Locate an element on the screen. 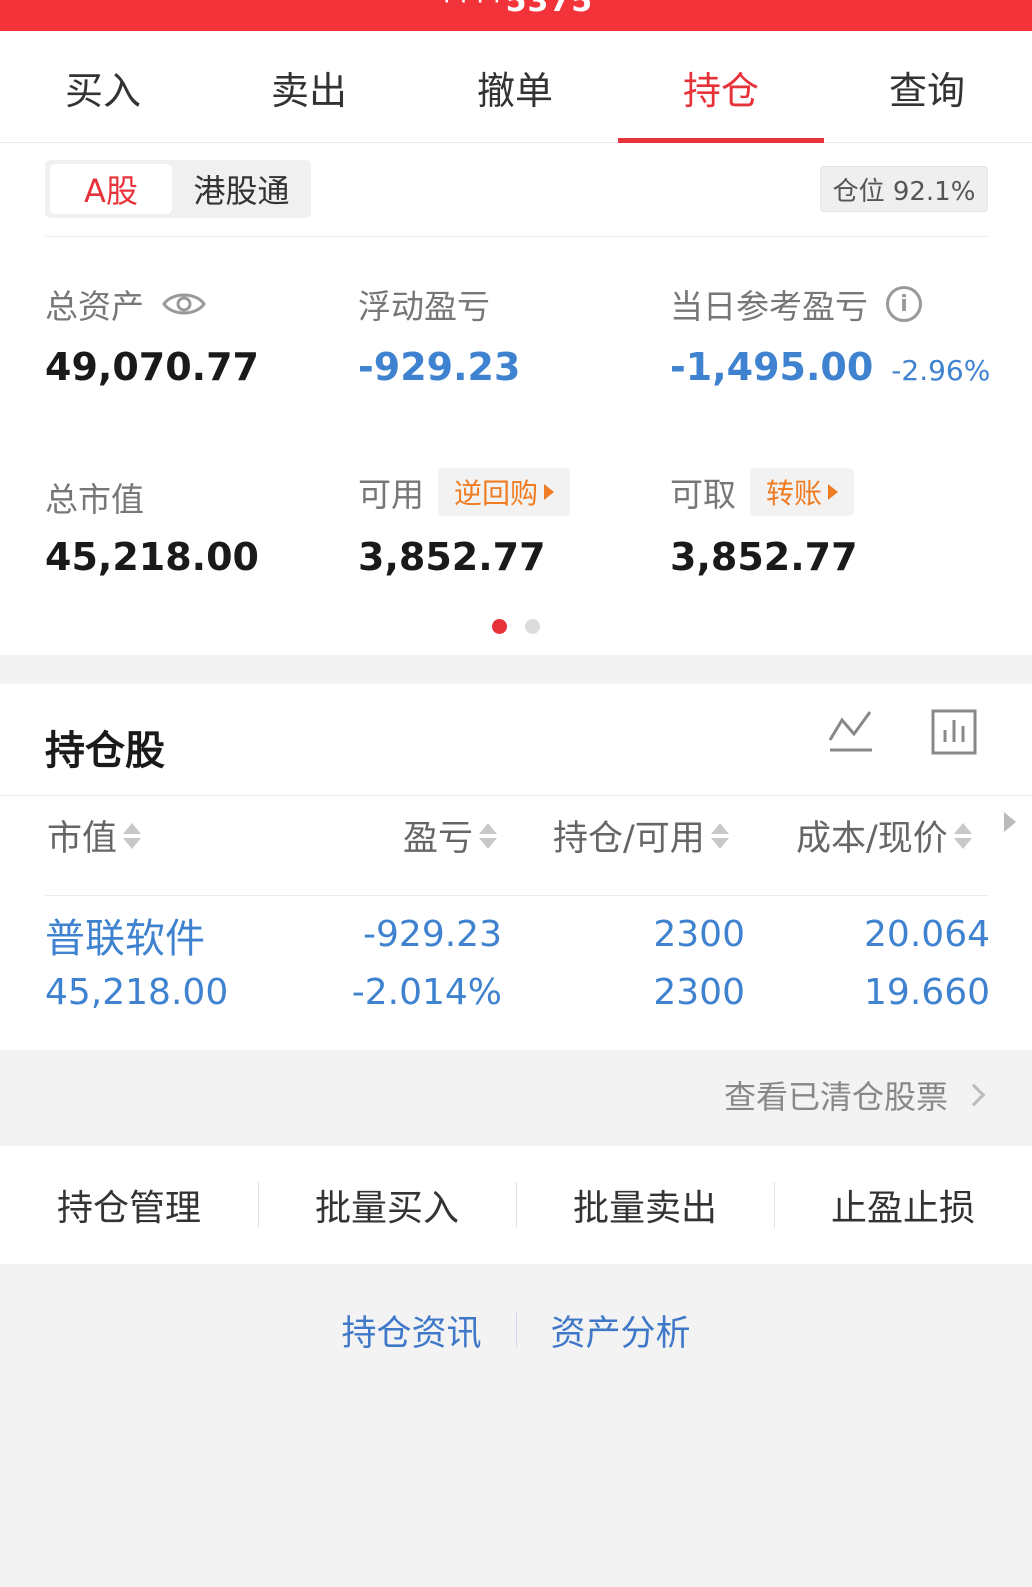 The height and width of the screenshot is (1587, 1032). cleared-stocks-label: 查看已清仓股票 is located at coordinates (835, 1097).